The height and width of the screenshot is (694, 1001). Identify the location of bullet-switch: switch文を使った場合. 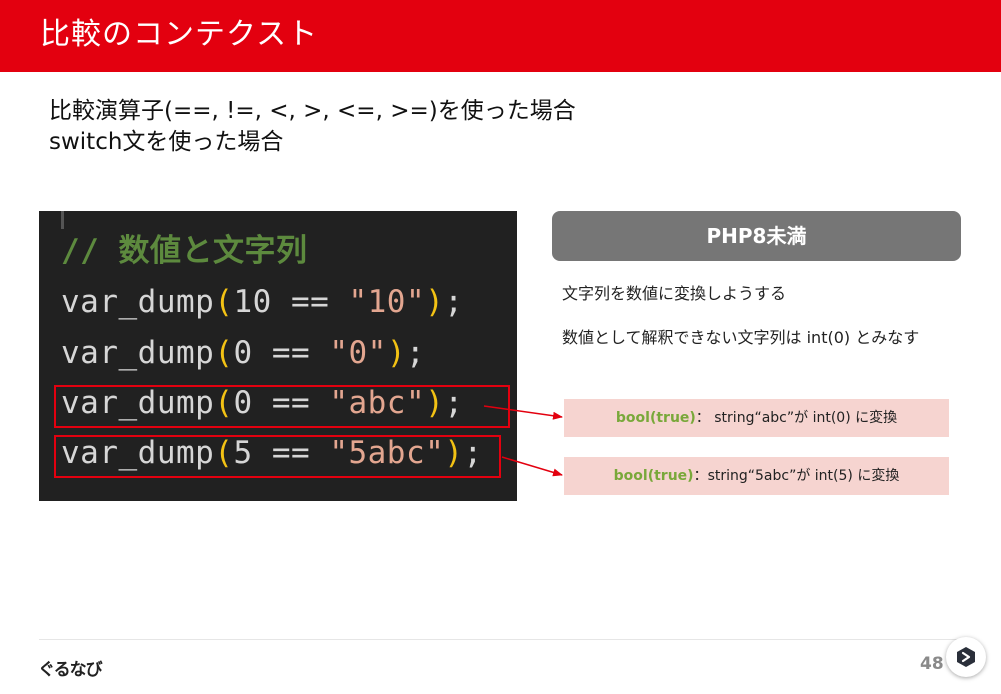
(166, 142).